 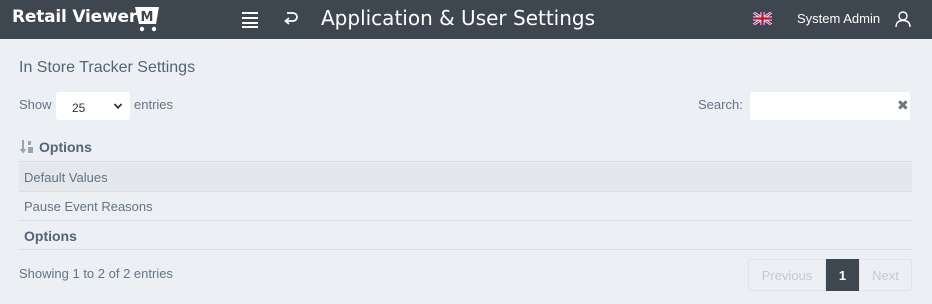 I want to click on table-info: Showing 1 to 2 of 2 entries, so click(x=96, y=273).